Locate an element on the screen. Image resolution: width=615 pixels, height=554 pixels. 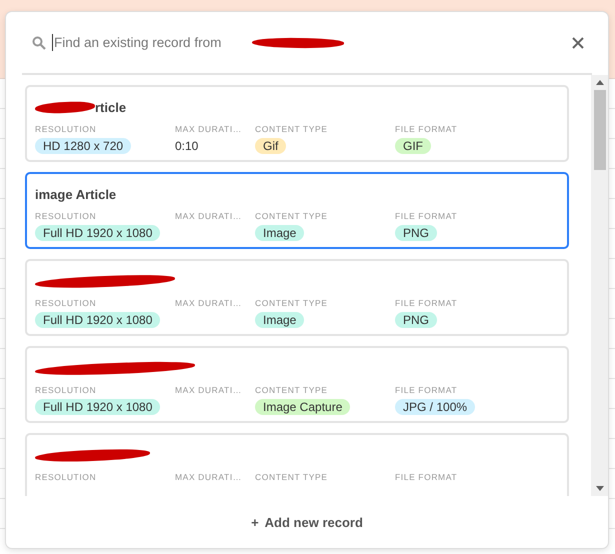
scroll-down-arrow-icon is located at coordinates (600, 488).